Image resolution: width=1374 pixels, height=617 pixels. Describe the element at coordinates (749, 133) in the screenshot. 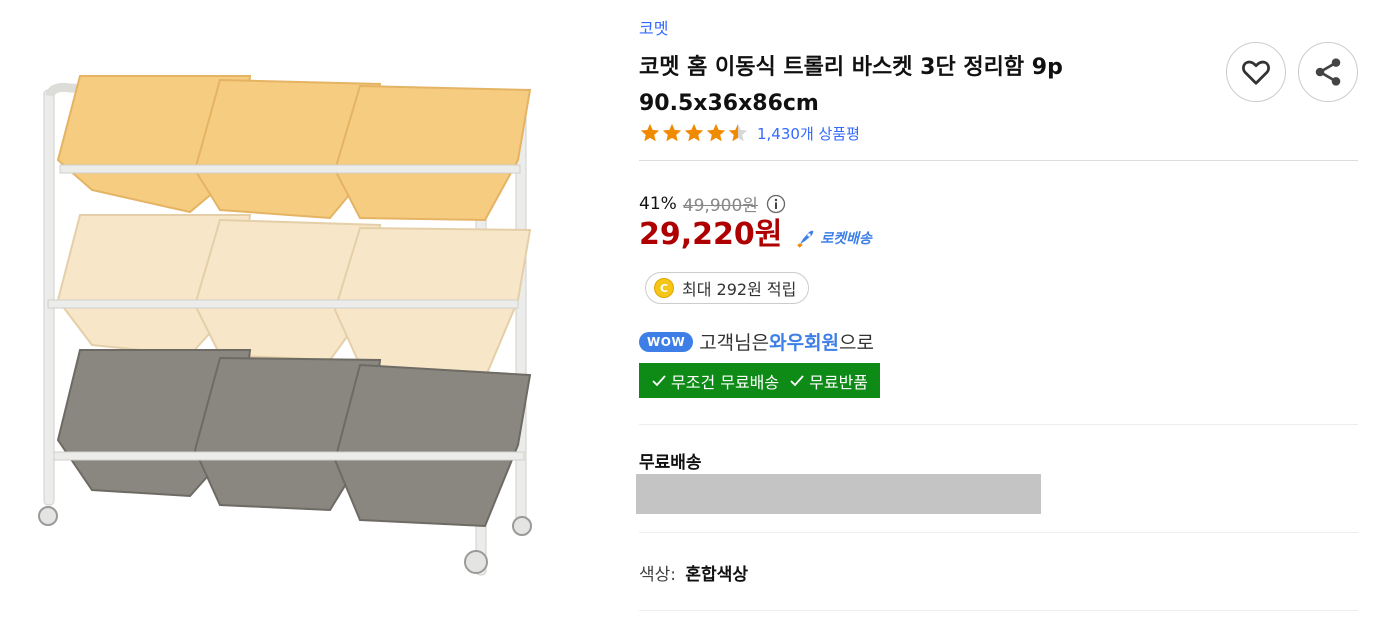

I see `rating-row: 1,430개 상품평` at that location.